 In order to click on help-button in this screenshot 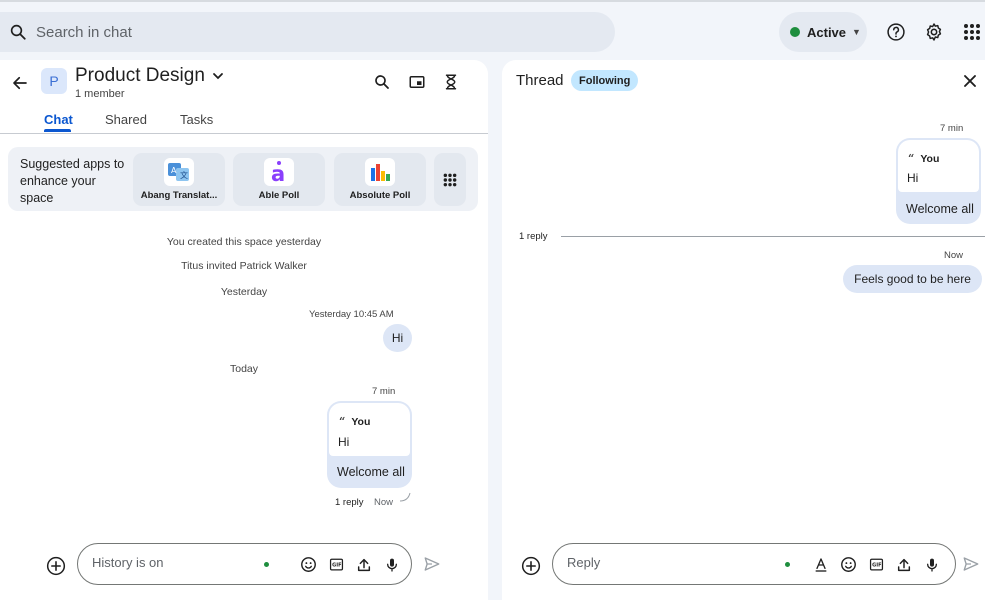, I will do `click(896, 32)`.